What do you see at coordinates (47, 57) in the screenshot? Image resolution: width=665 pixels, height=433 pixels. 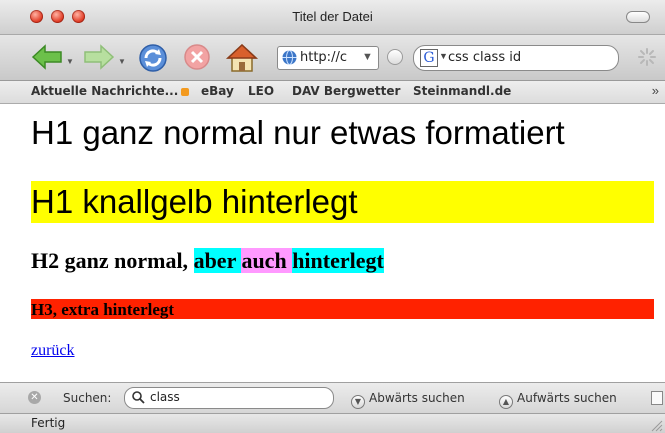 I see `back-arrow-icon` at bounding box center [47, 57].